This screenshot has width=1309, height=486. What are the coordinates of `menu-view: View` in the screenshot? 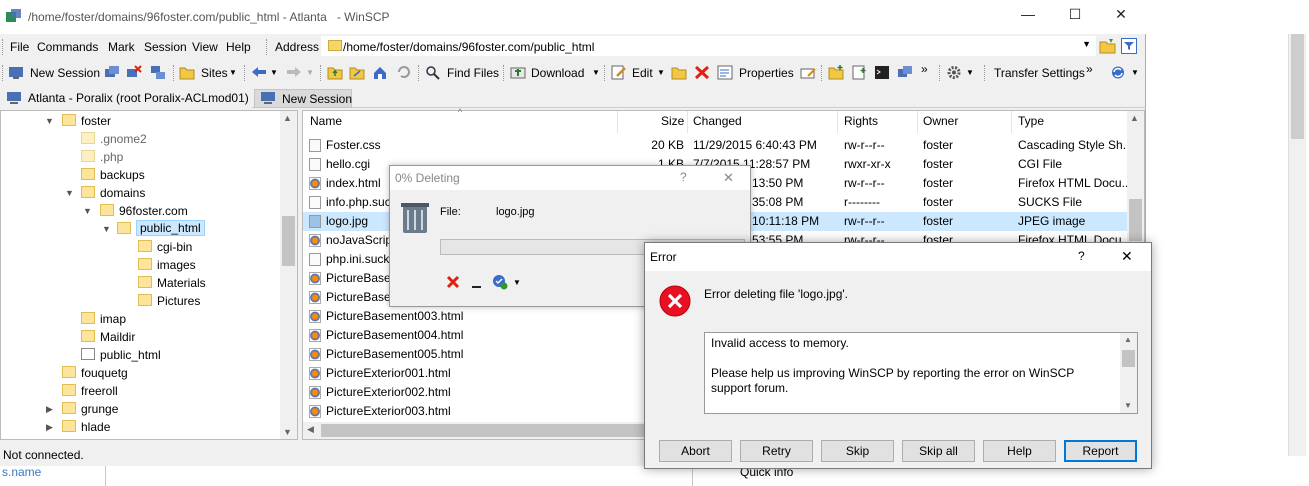 It's located at (205, 47).